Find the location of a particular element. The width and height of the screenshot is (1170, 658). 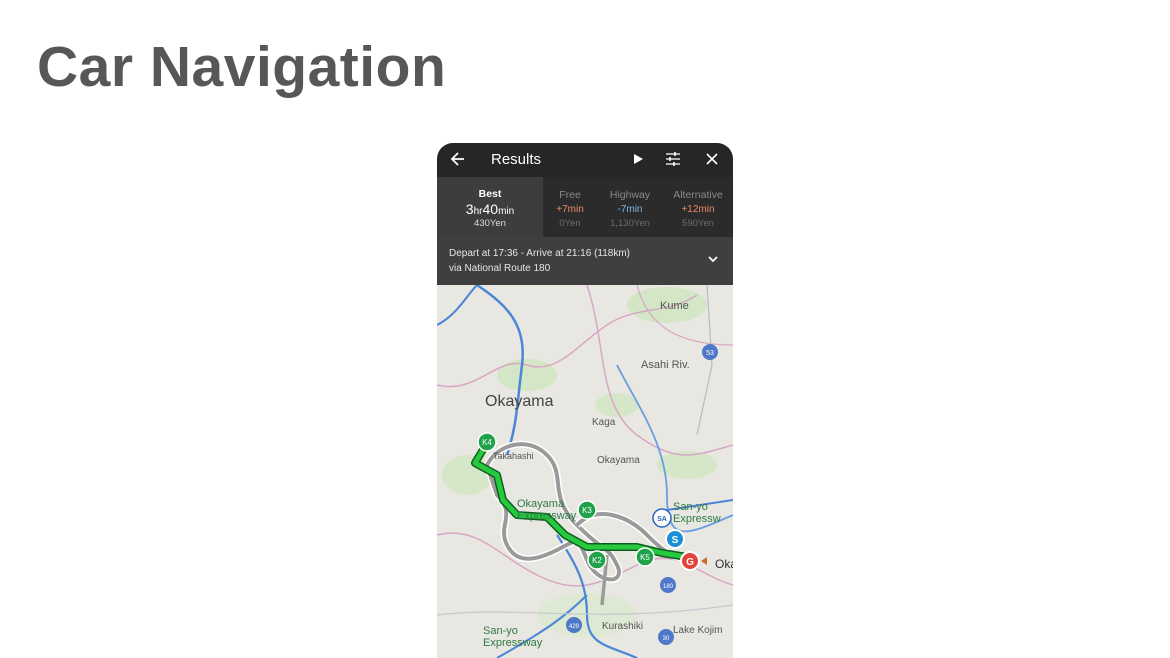

map-label-oka: Oka is located at coordinates (724, 564).